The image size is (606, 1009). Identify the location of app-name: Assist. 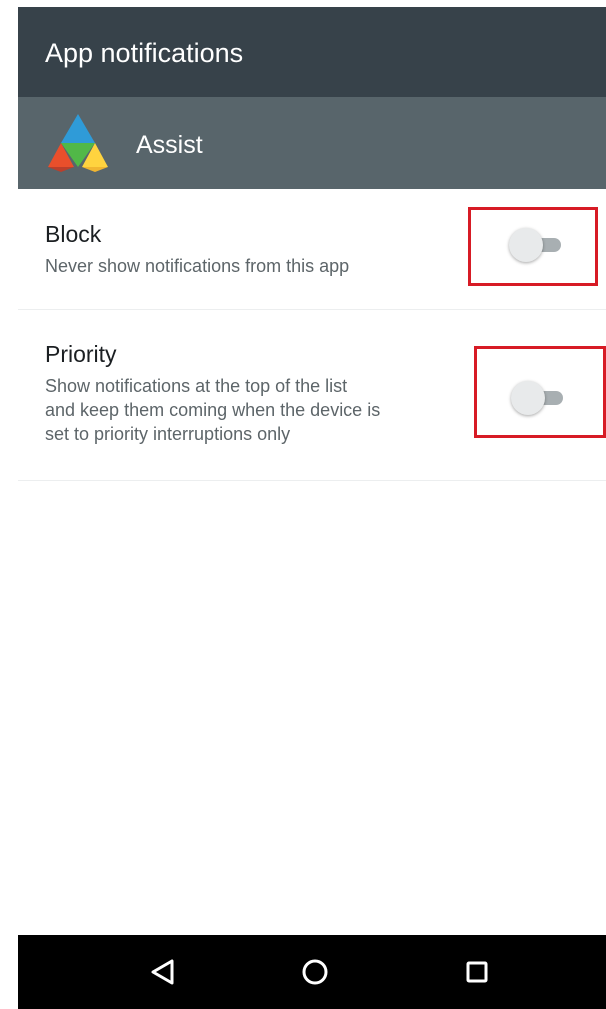
(169, 145).